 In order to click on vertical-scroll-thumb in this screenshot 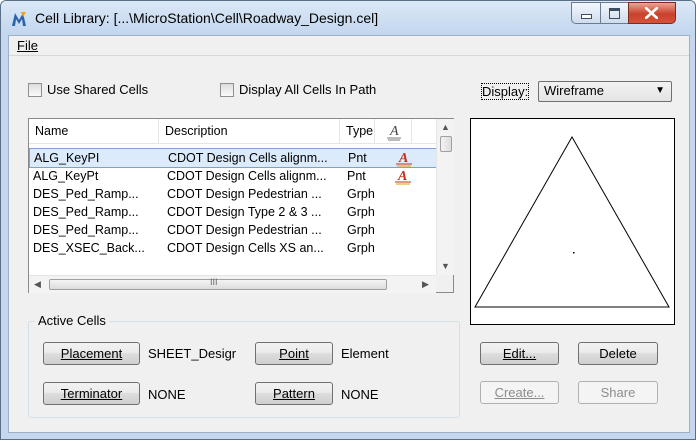, I will do `click(446, 144)`.